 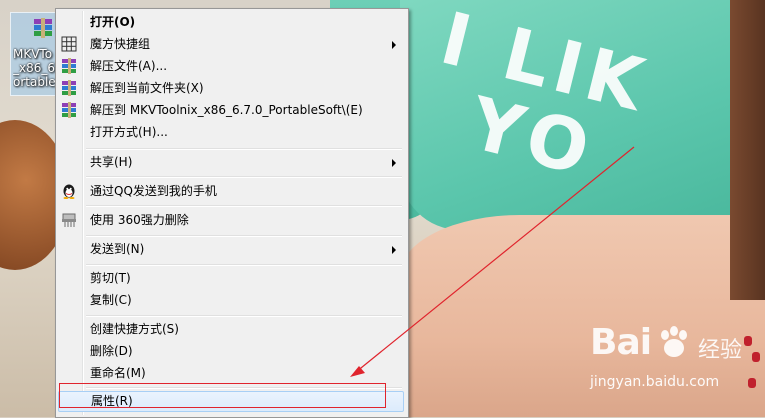 What do you see at coordinates (720, 350) in the screenshot?
I see `watermark-brand-cn: 经验` at bounding box center [720, 350].